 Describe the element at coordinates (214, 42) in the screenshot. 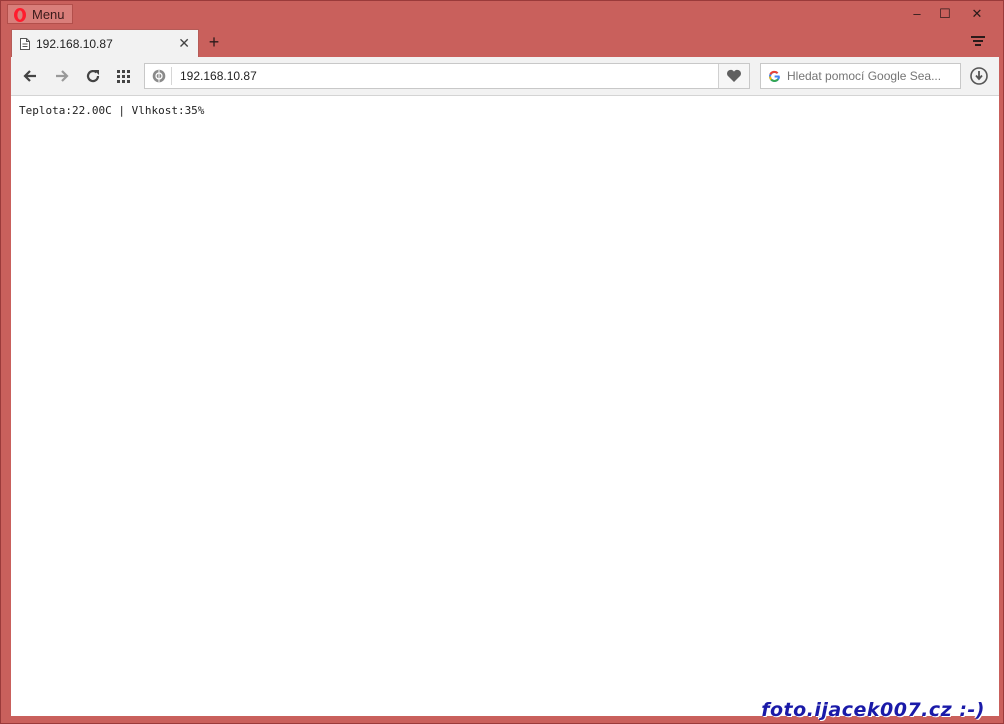

I see `new-tab-button: +` at that location.